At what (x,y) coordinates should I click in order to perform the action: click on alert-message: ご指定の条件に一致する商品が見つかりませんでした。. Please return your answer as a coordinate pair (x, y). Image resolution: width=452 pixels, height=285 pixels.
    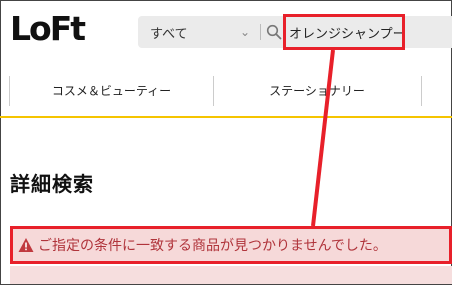
    Looking at the image, I should click on (212, 246).